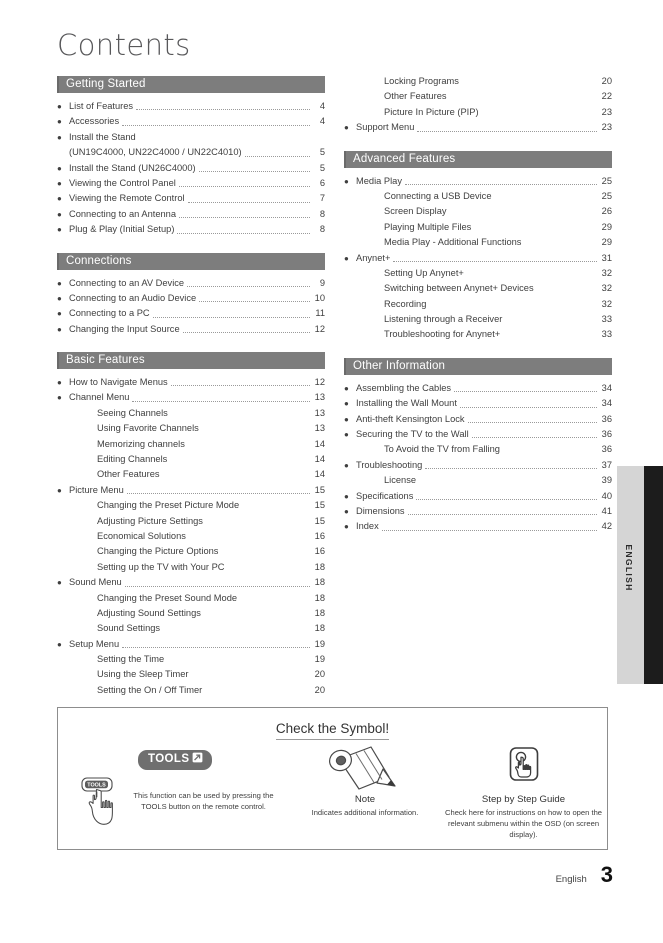  What do you see at coordinates (191, 121) in the screenshot?
I see `toc-entry: ● Accessories 4` at bounding box center [191, 121].